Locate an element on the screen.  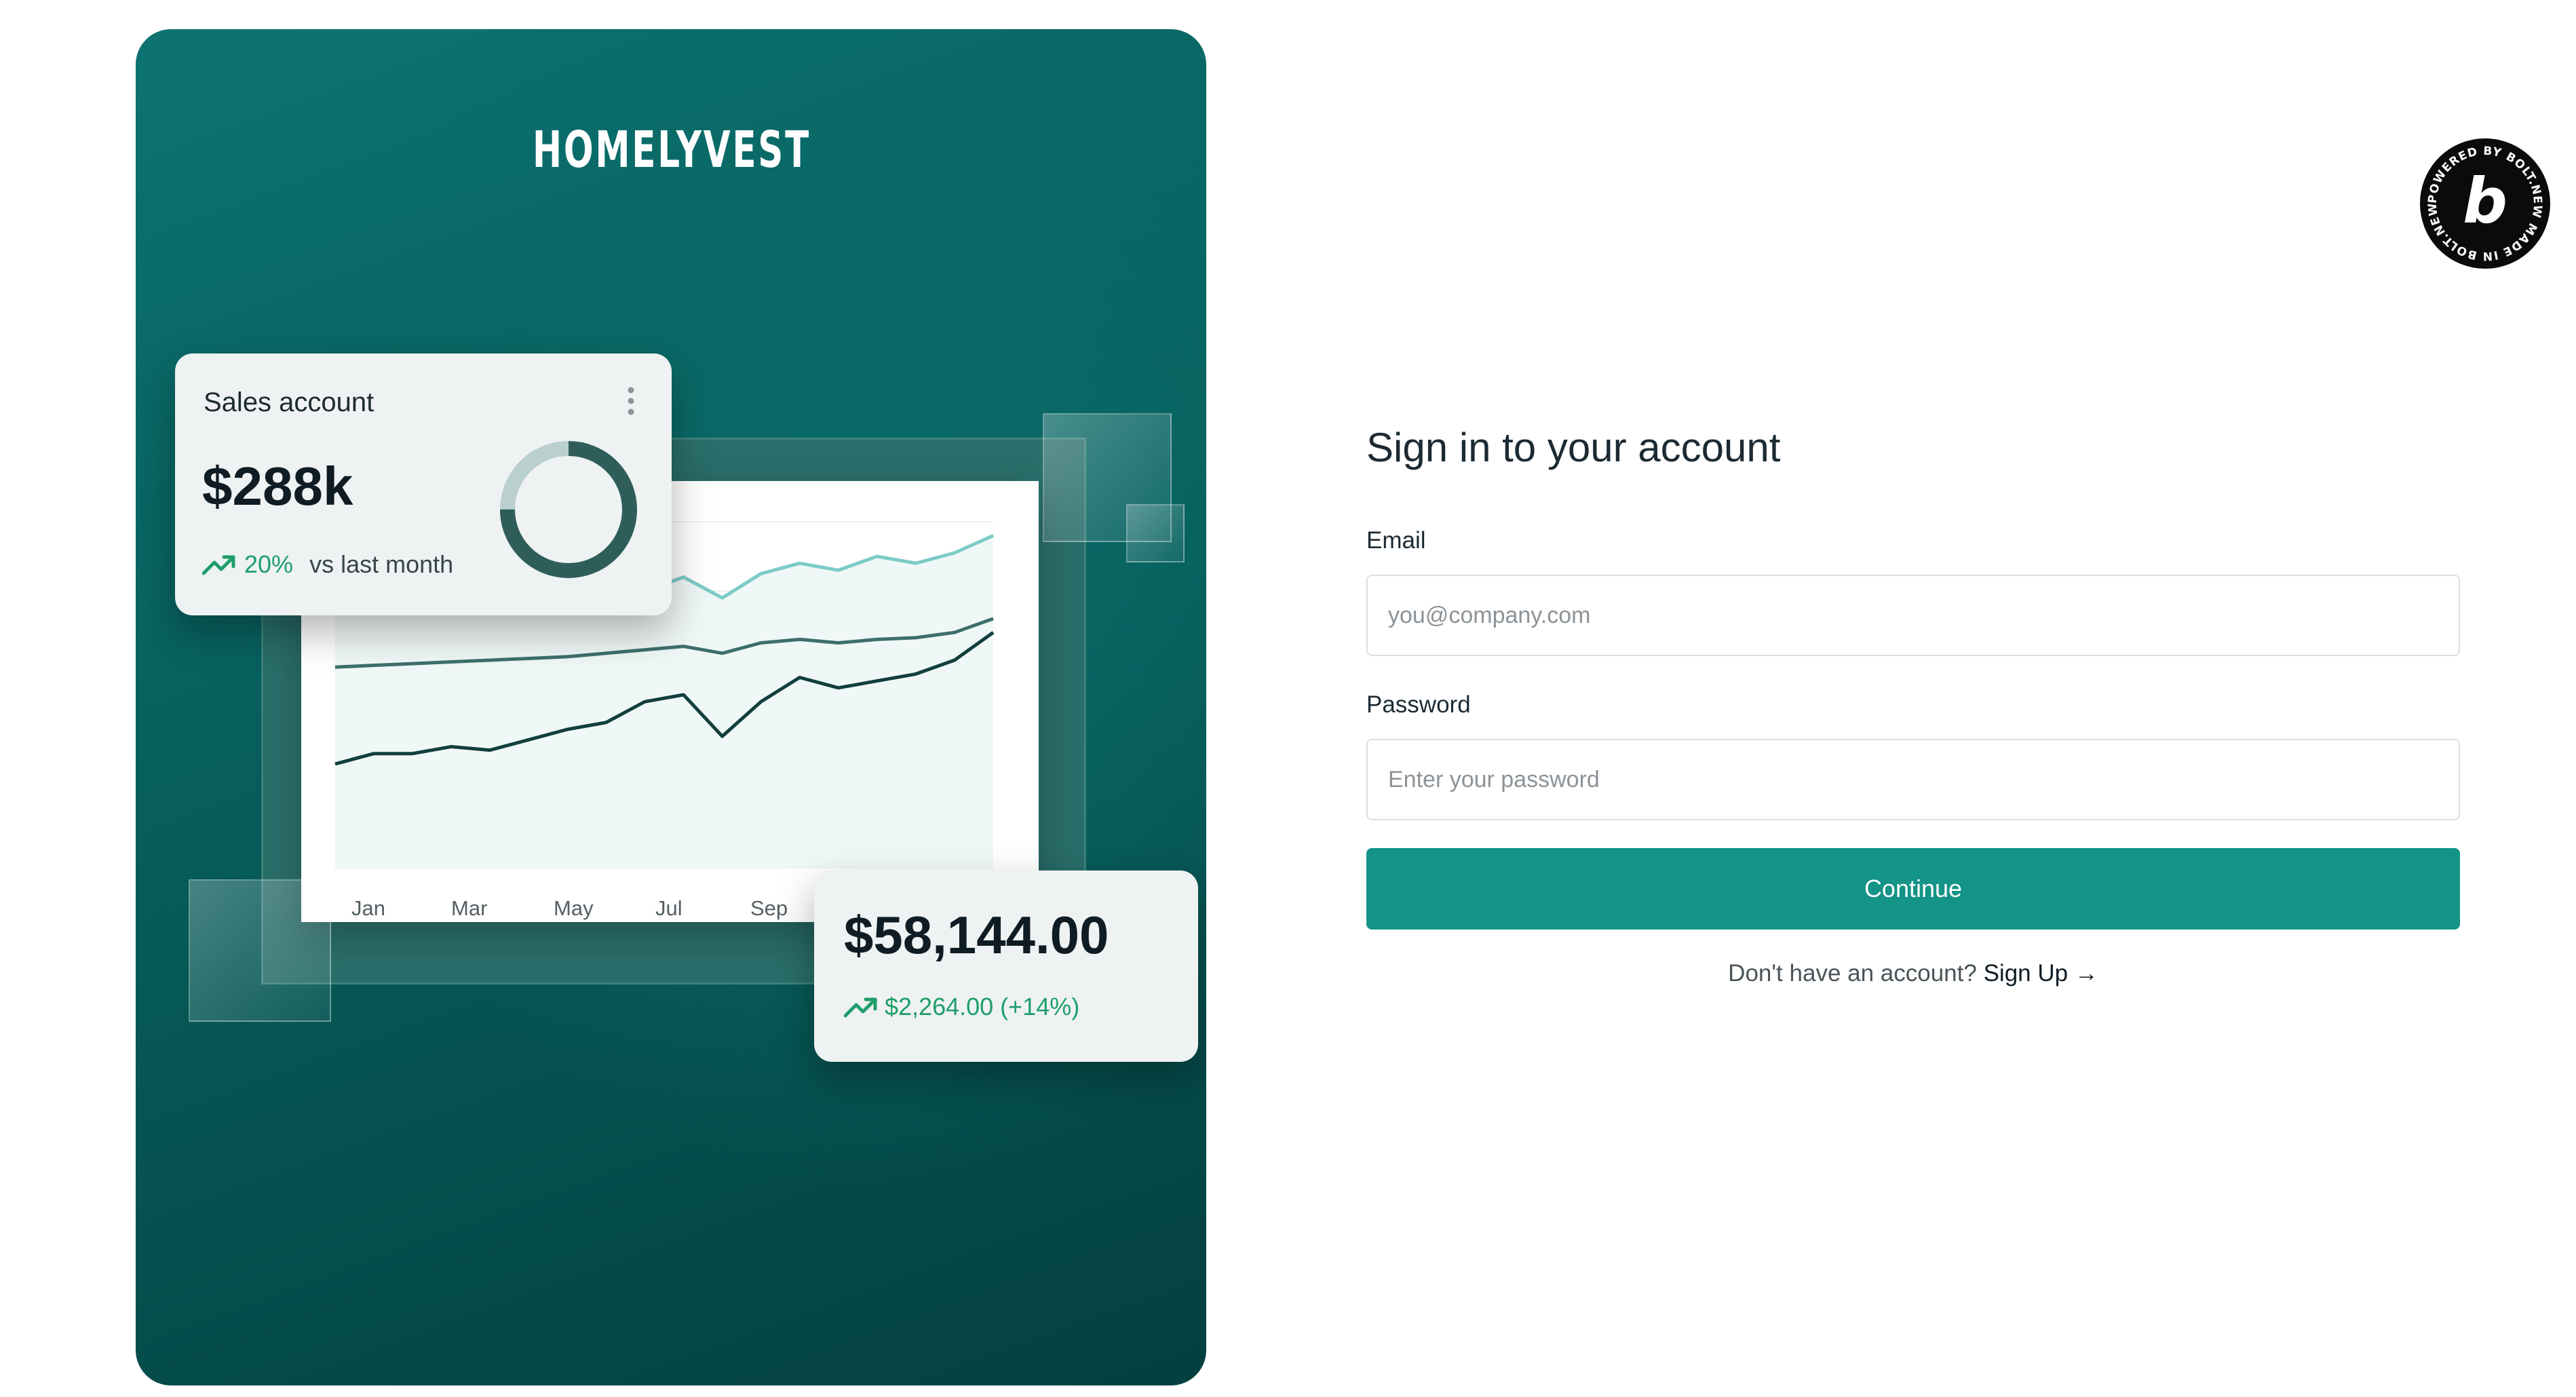
signup-link: Sign Up → is located at coordinates (2041, 973).